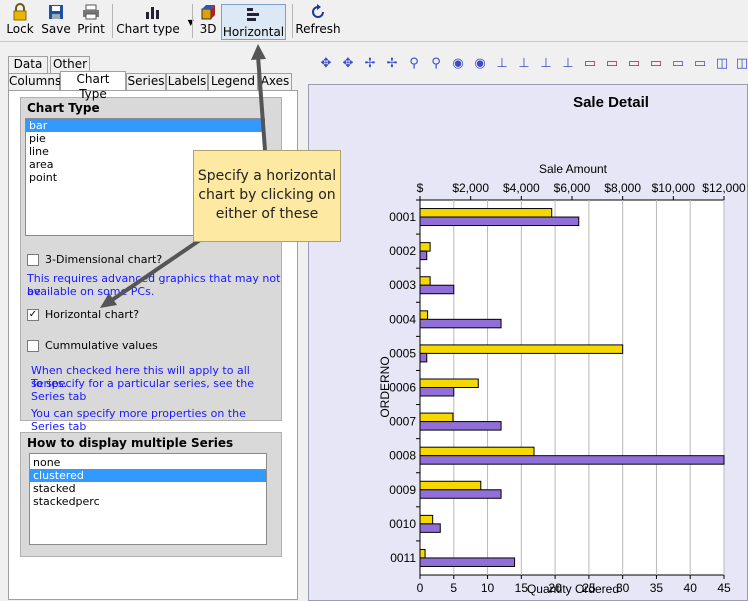  I want to click on lock-icon, so click(20, 12).